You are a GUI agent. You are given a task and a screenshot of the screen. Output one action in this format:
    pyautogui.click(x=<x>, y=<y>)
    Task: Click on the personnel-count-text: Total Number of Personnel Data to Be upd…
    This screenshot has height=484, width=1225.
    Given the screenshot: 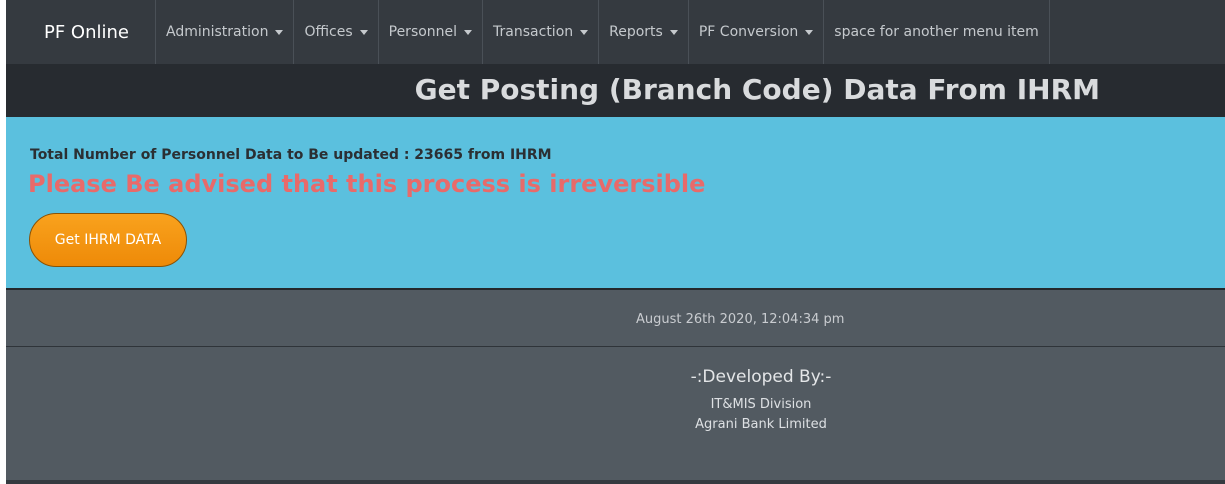 What is the action you would take?
    pyautogui.click(x=291, y=155)
    